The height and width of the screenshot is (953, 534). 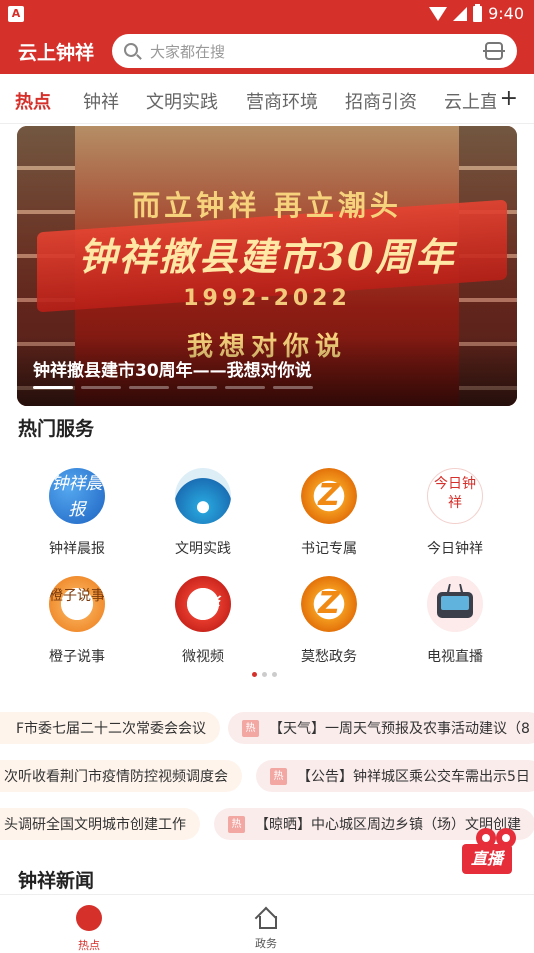 What do you see at coordinates (314, 51) in the screenshot?
I see `search-bar: 大家都在搜` at bounding box center [314, 51].